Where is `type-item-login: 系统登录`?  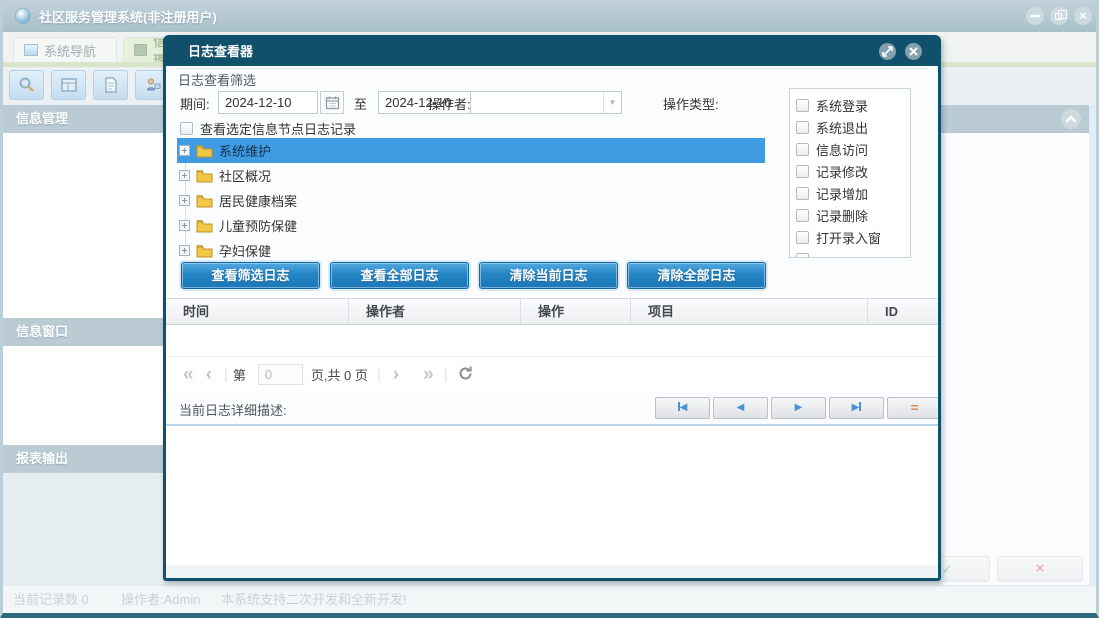
type-item-login: 系统登录 is located at coordinates (853, 105).